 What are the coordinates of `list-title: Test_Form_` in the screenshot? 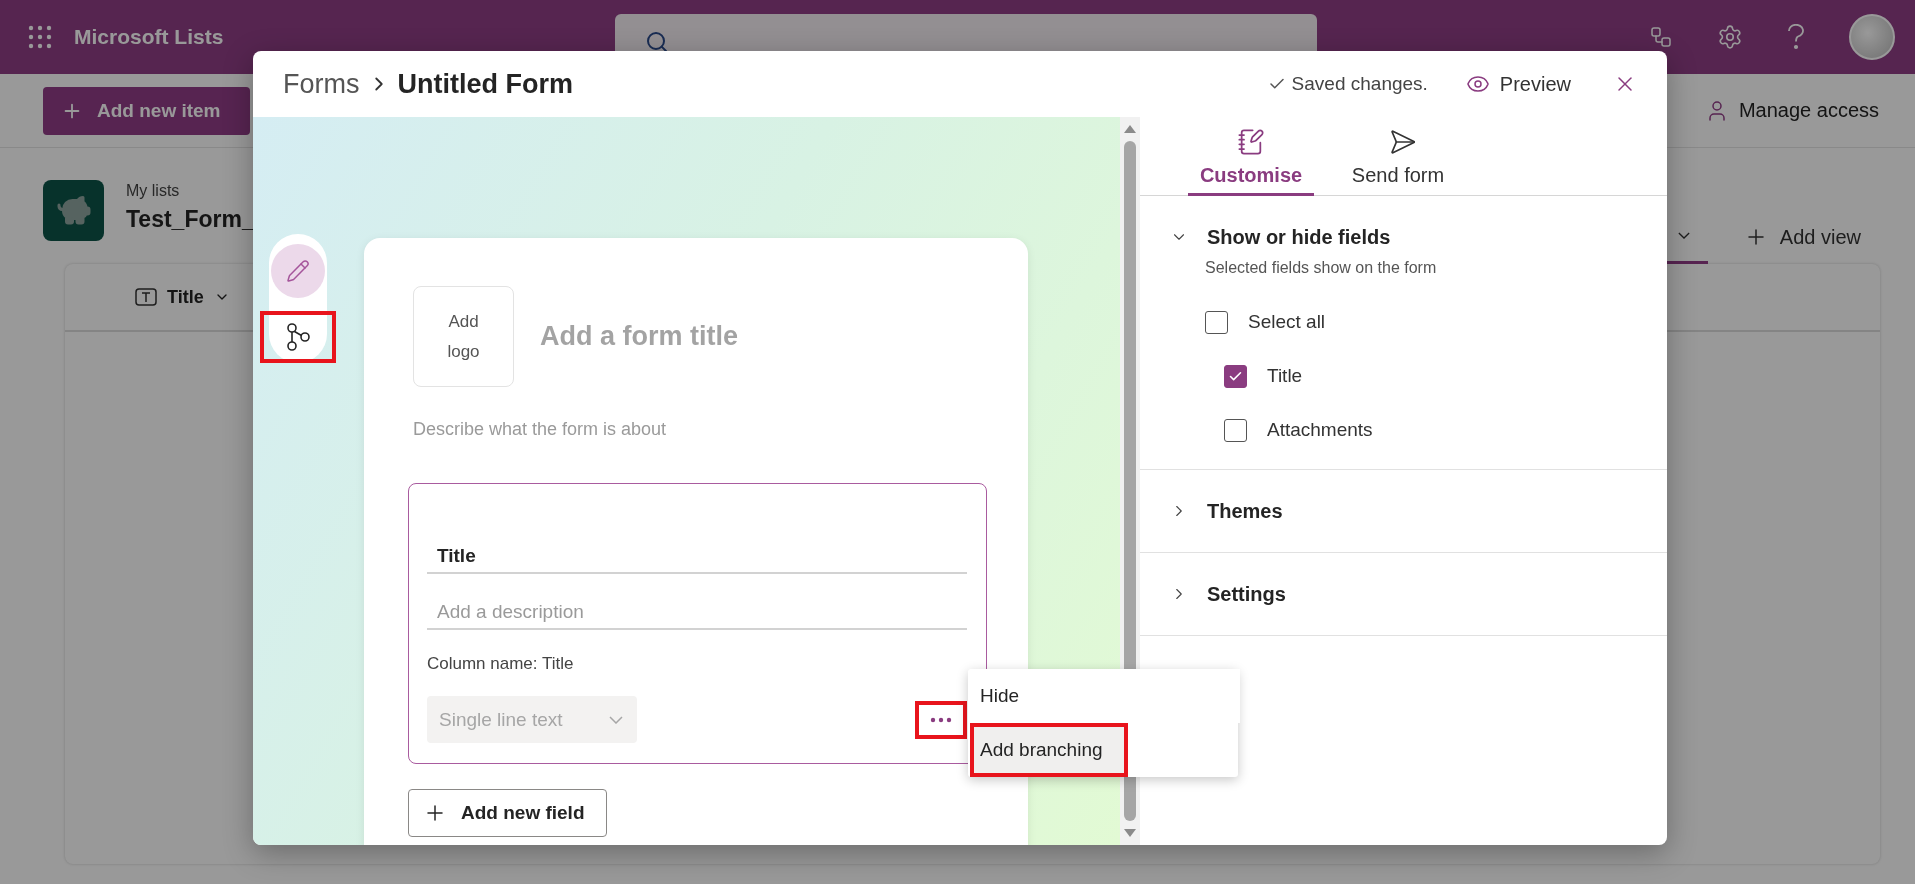 It's located at (190, 219).